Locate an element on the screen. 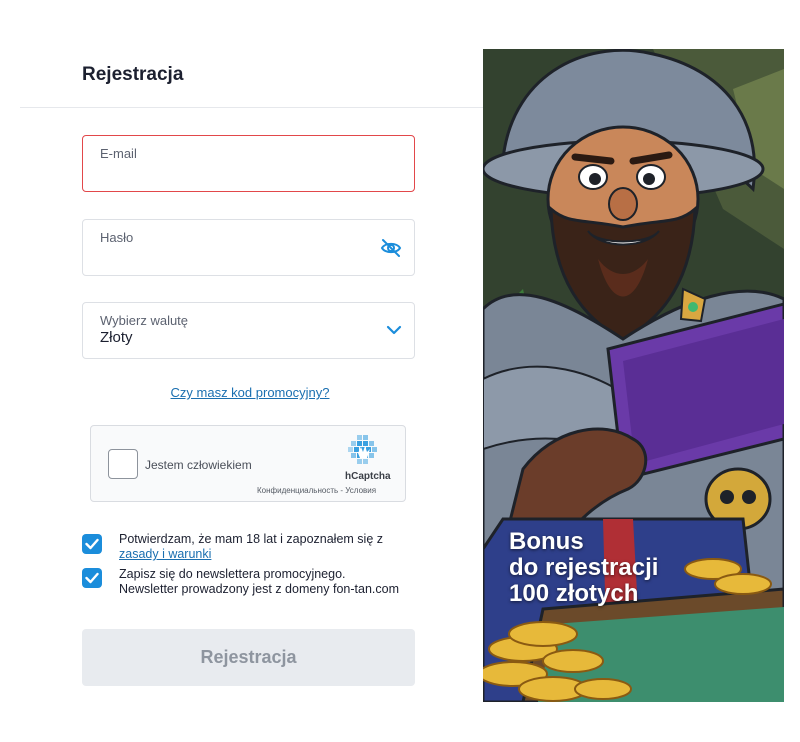  password-input is located at coordinates (241, 256).